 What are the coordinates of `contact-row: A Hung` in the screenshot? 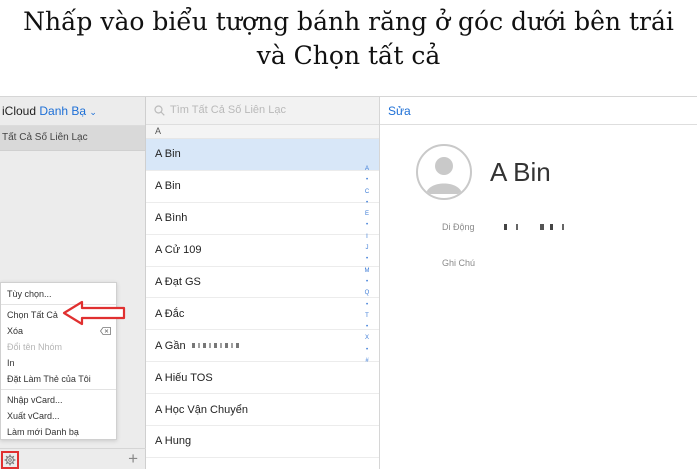 It's located at (262, 442).